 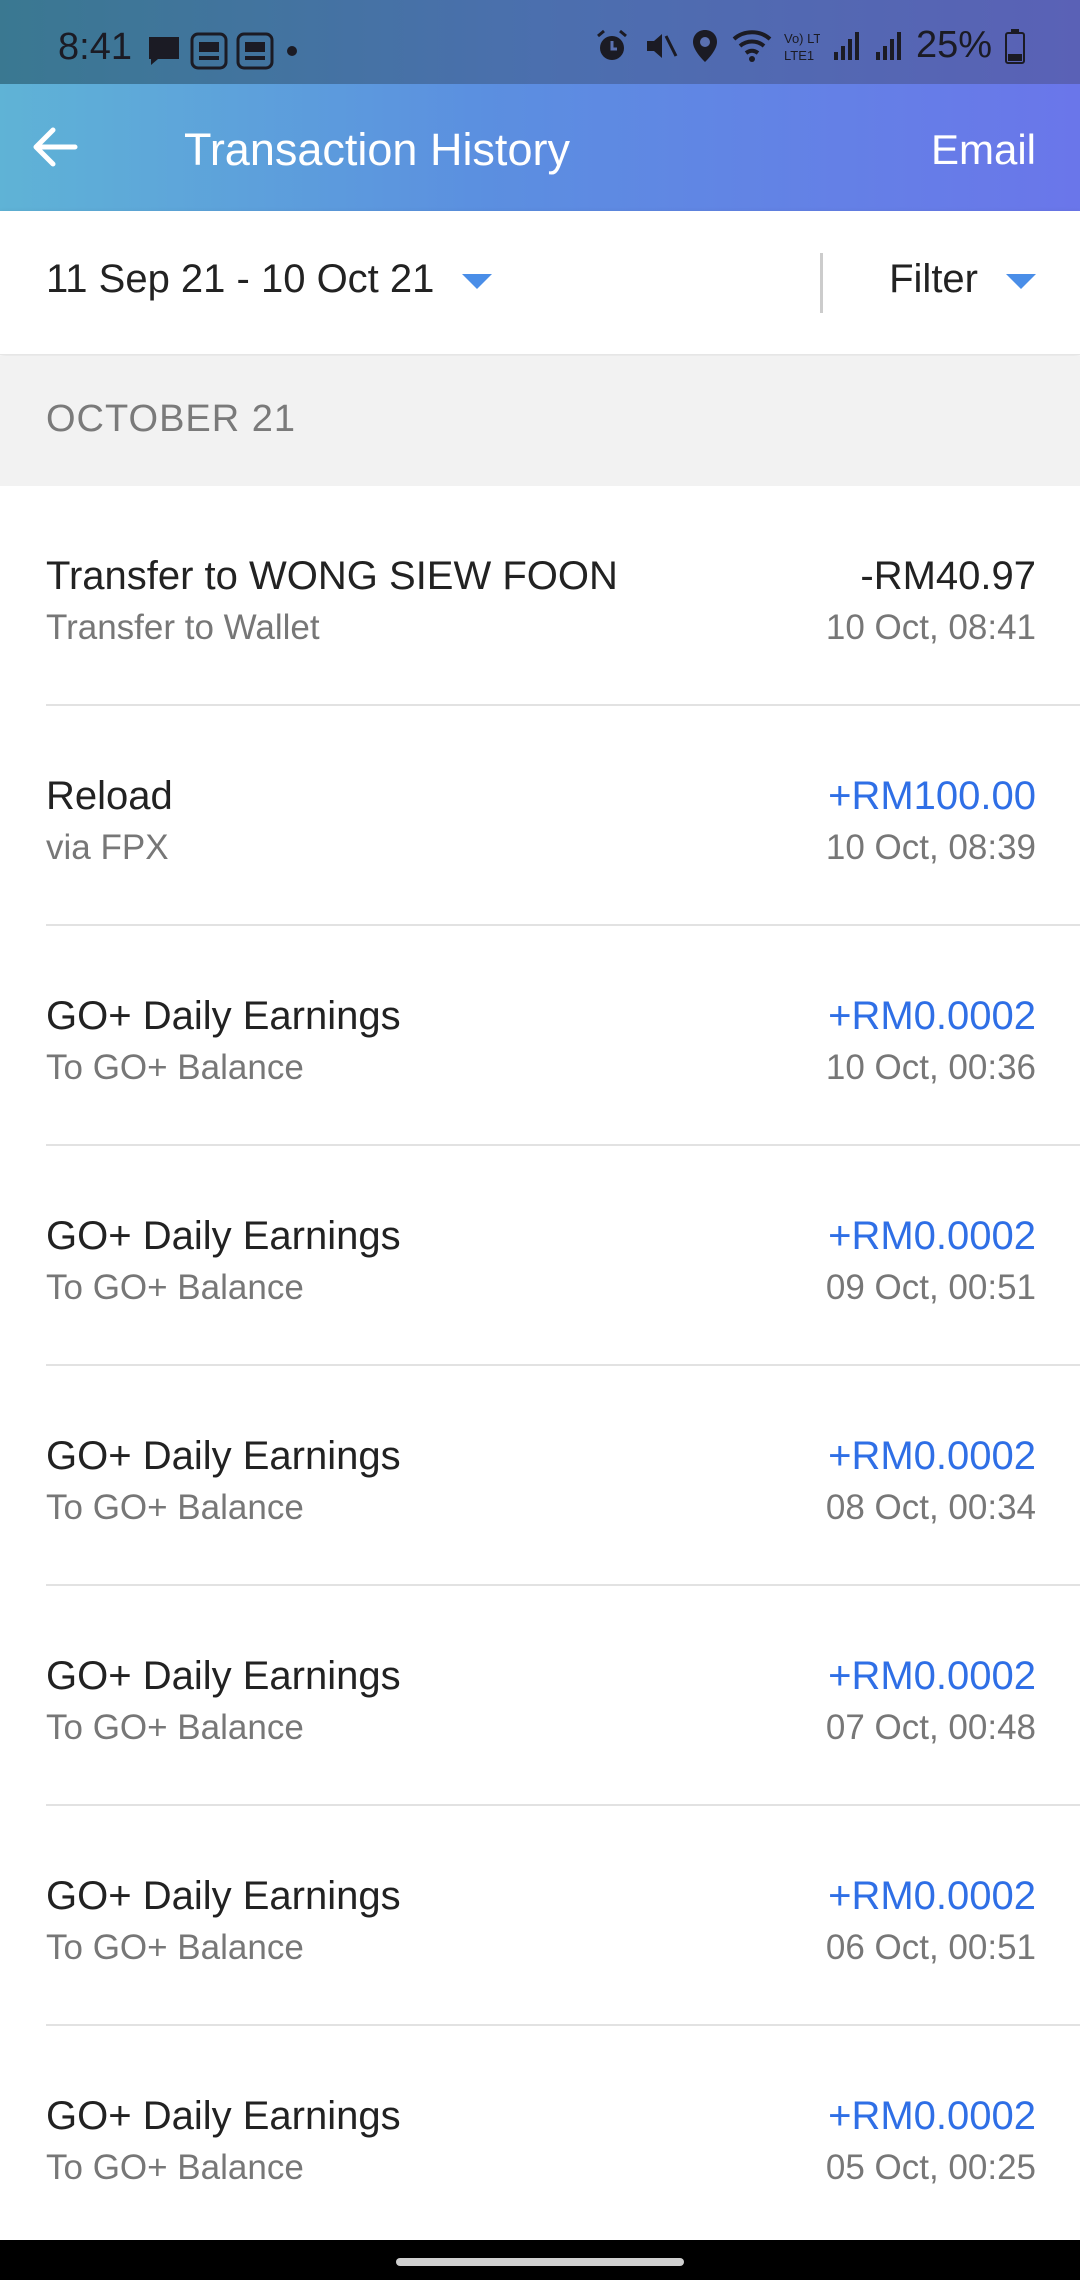 I want to click on date-range-label: 11 Sep 21 - 10 Oct 21, so click(x=240, y=279).